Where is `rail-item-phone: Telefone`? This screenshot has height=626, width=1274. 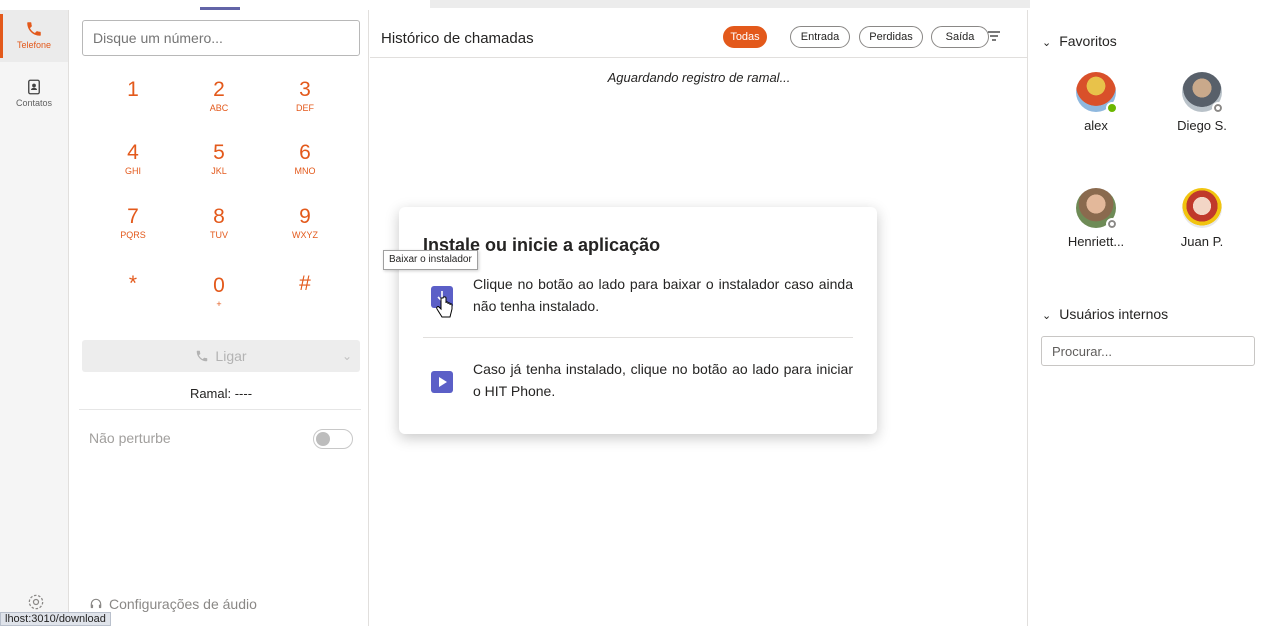 rail-item-phone: Telefone is located at coordinates (34, 36).